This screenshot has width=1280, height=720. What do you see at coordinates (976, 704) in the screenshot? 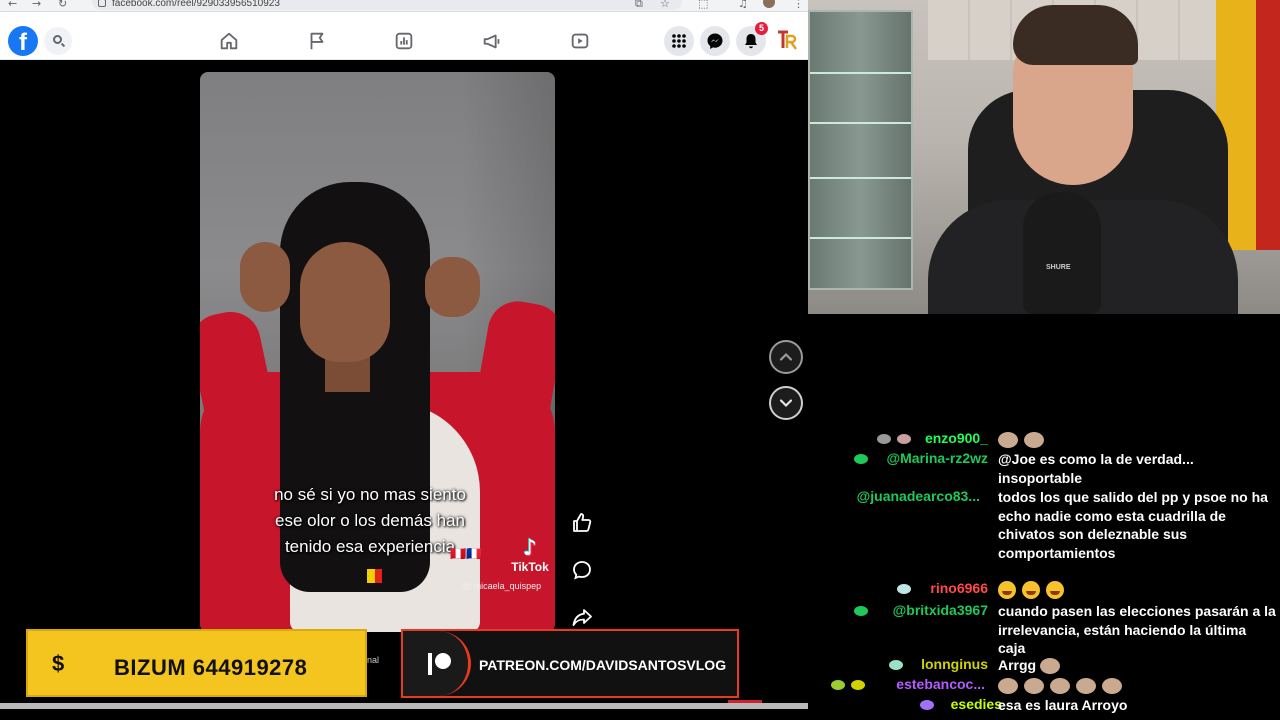
I see `chat-username: esedies` at bounding box center [976, 704].